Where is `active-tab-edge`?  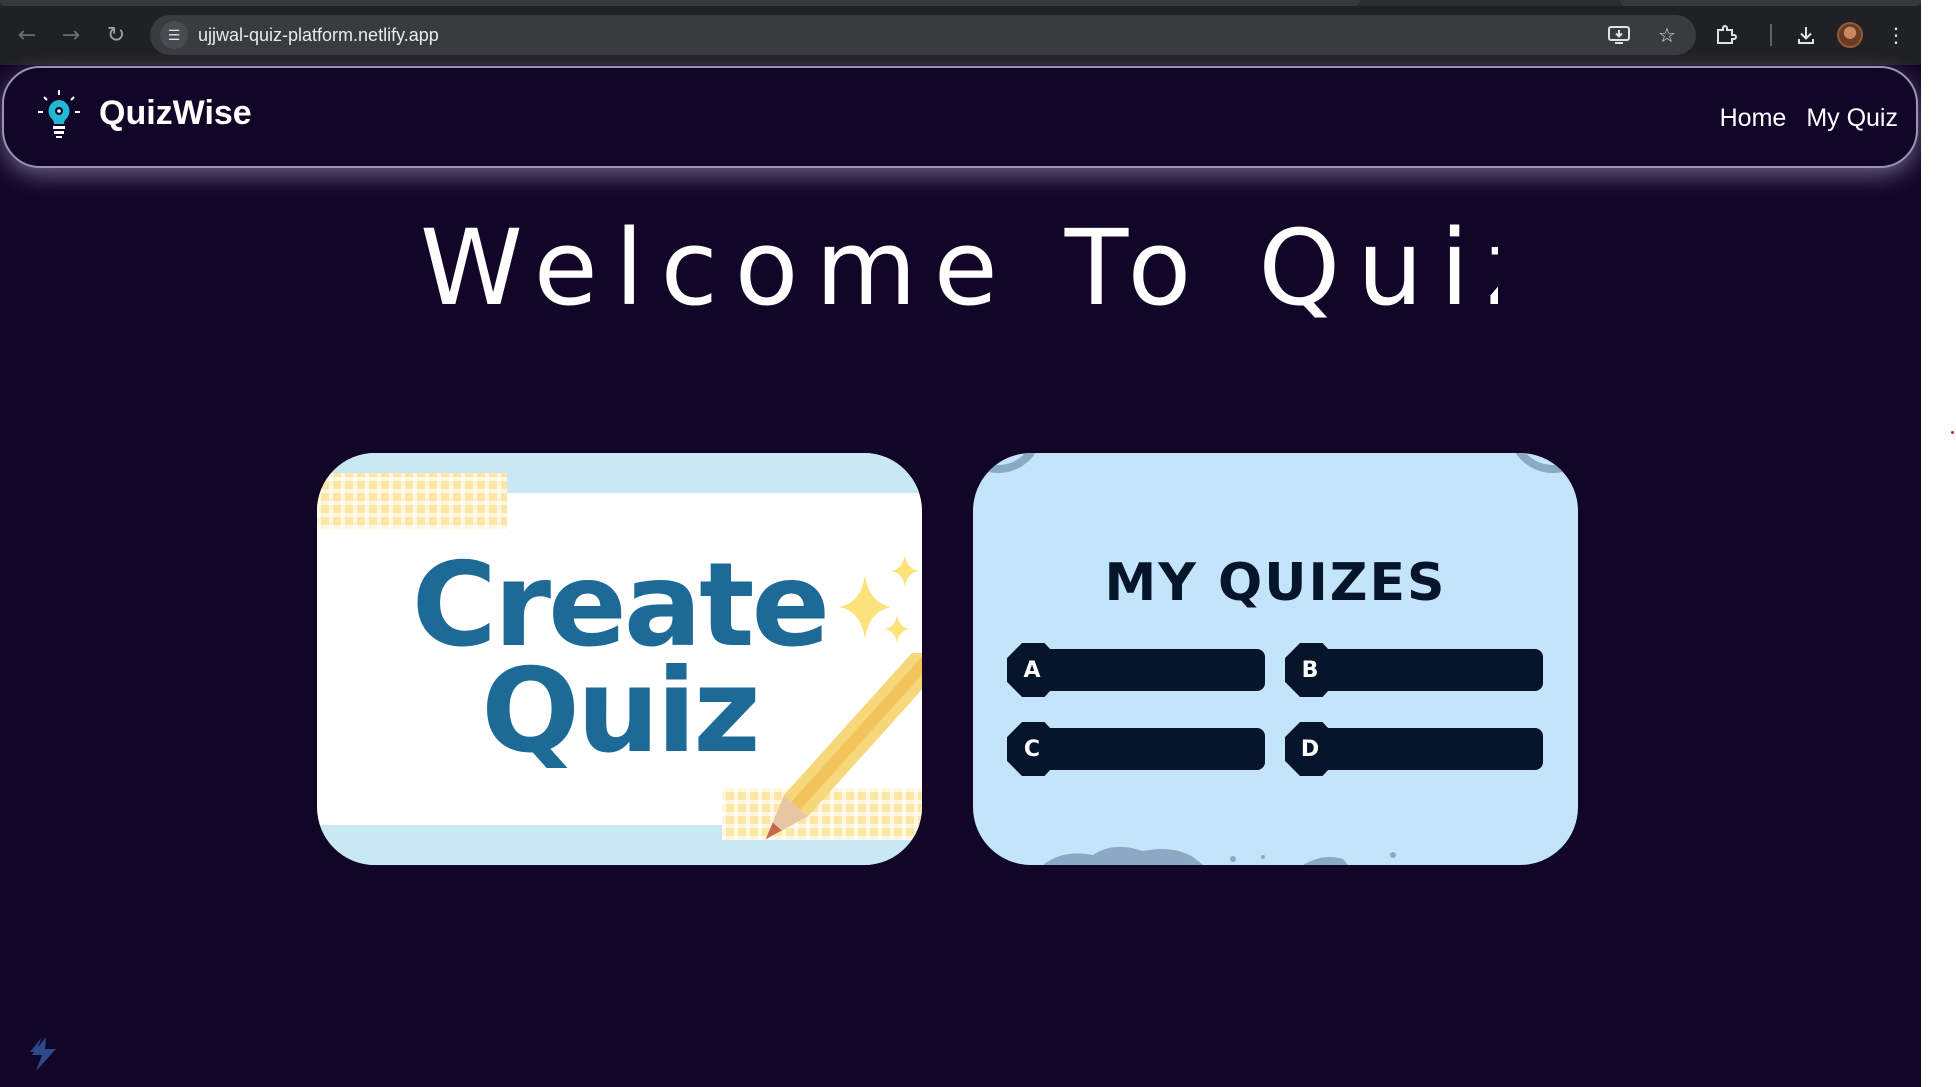 active-tab-edge is located at coordinates (680, 3).